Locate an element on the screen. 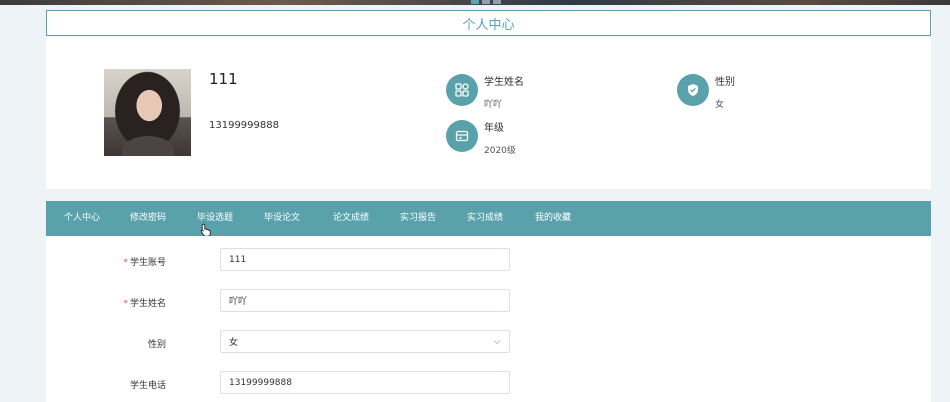 The image size is (950, 402). info-value-grade: 2020级 is located at coordinates (500, 151).